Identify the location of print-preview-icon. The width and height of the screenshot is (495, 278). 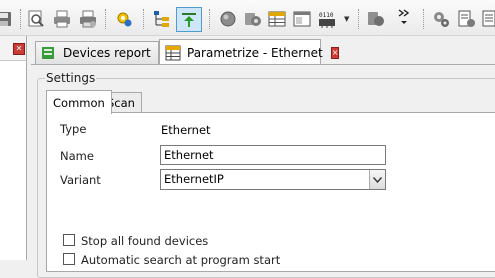
(36, 19).